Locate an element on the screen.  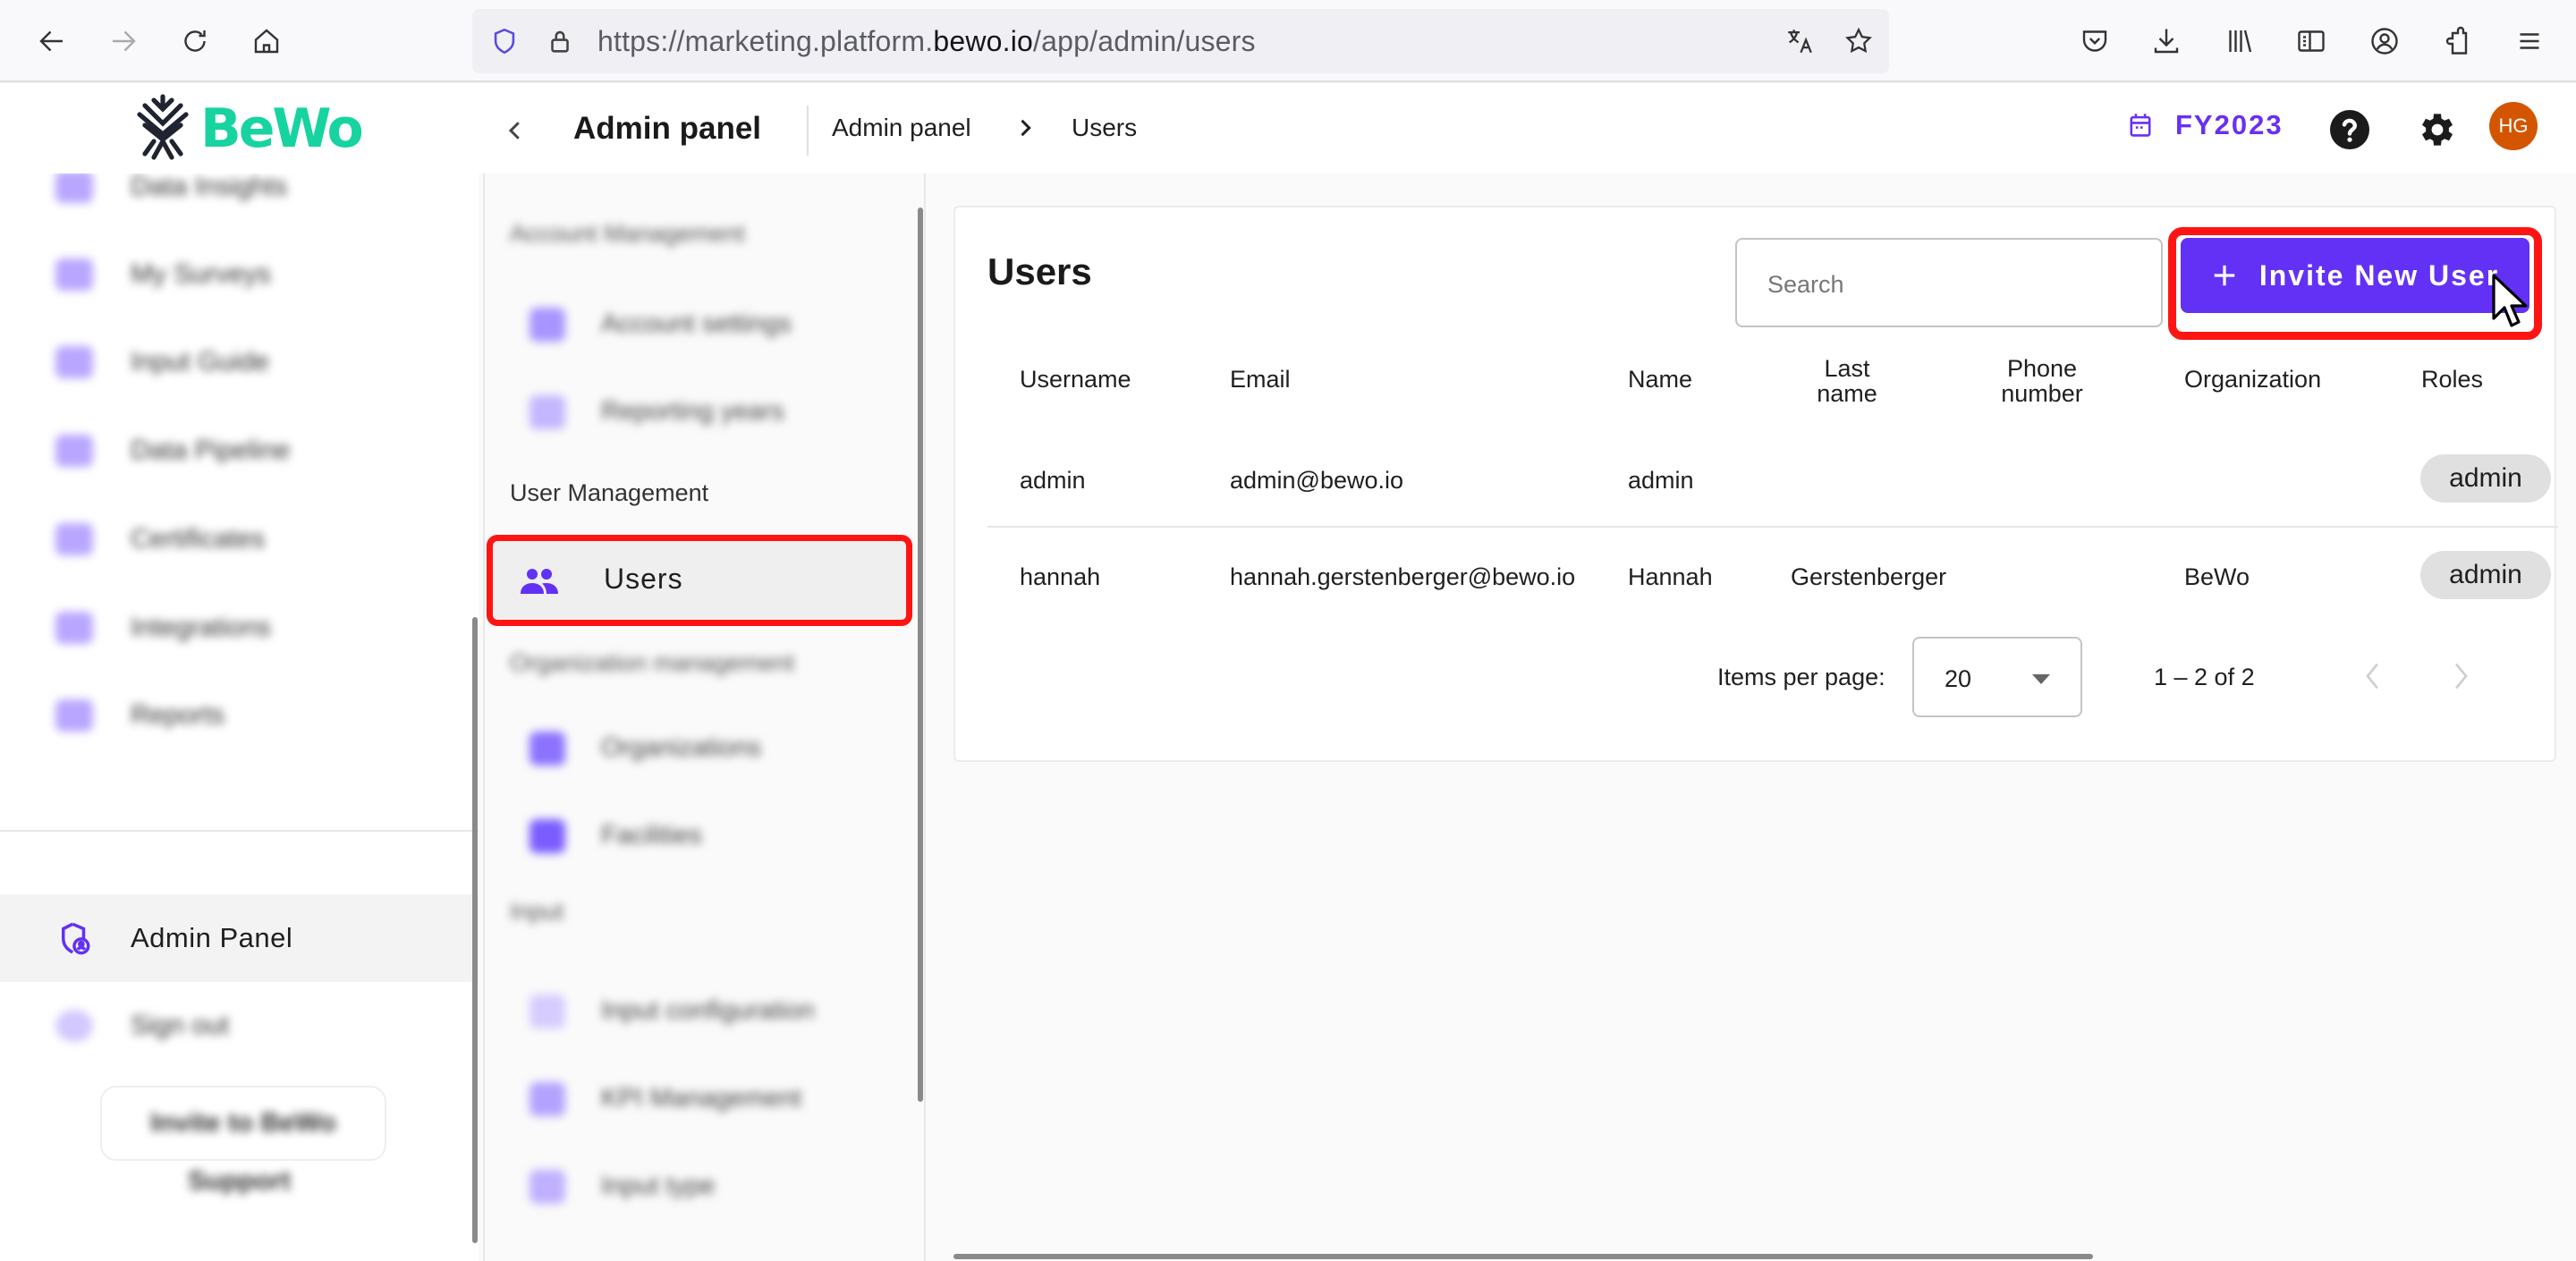
subnav-item-label: Users is located at coordinates (643, 579).